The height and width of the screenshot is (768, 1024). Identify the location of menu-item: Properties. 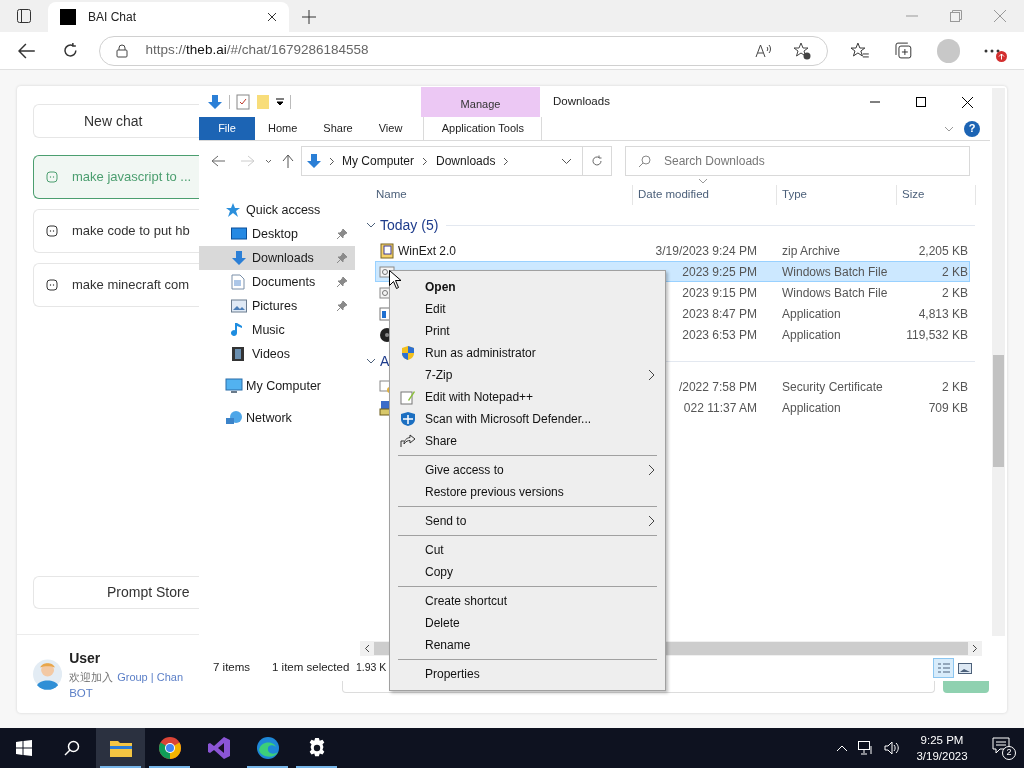
(527, 674).